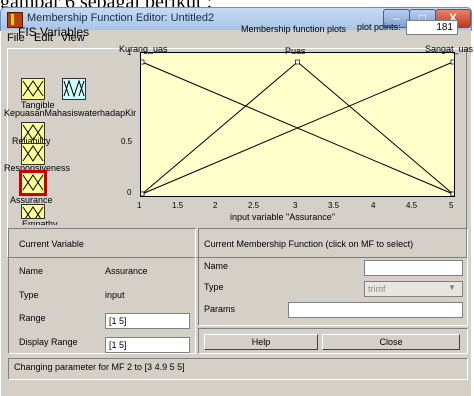  Describe the element at coordinates (129, 192) in the screenshot. I see `y-tick-0: 0` at that location.